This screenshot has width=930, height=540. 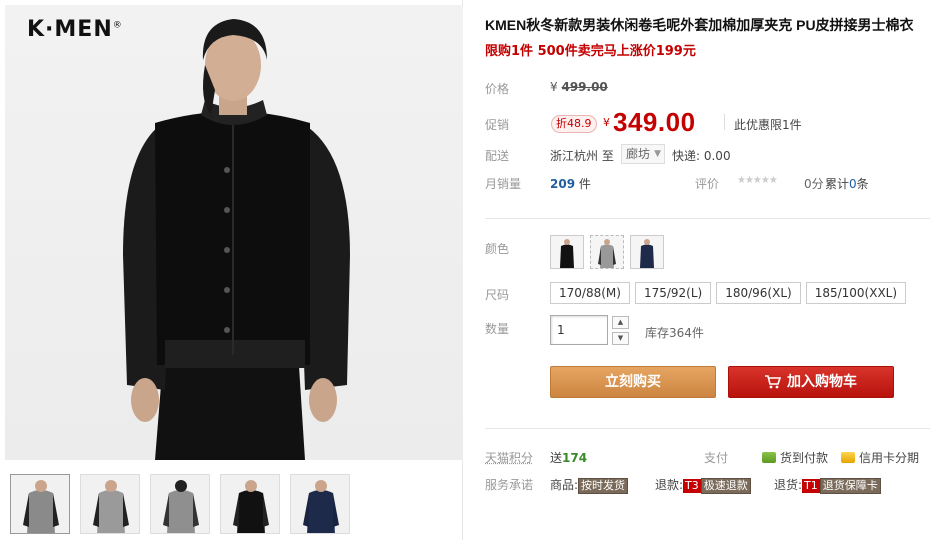 What do you see at coordinates (569, 458) in the screenshot?
I see `tmall-points-value: 送174` at bounding box center [569, 458].